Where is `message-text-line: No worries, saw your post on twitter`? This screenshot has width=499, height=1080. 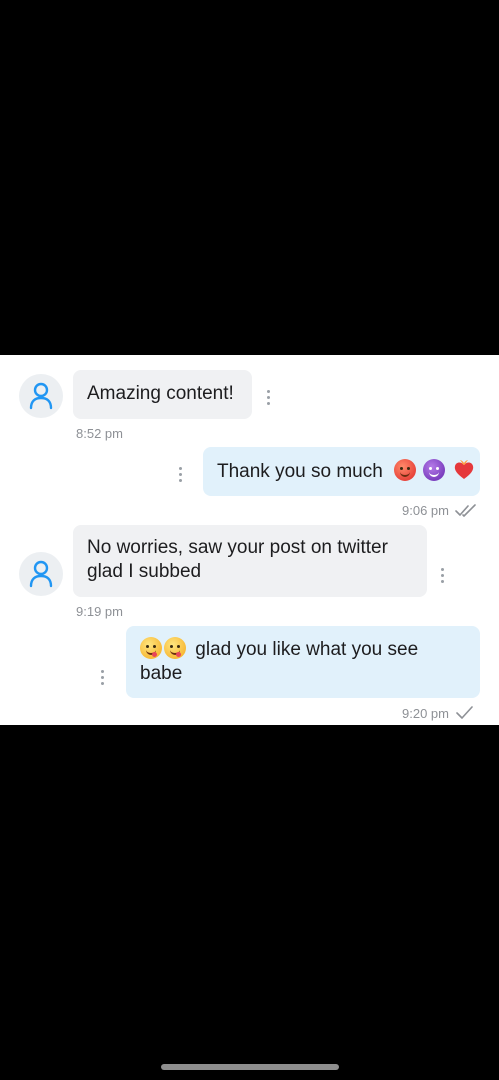 message-text-line: No worries, saw your post on twitter is located at coordinates (237, 547).